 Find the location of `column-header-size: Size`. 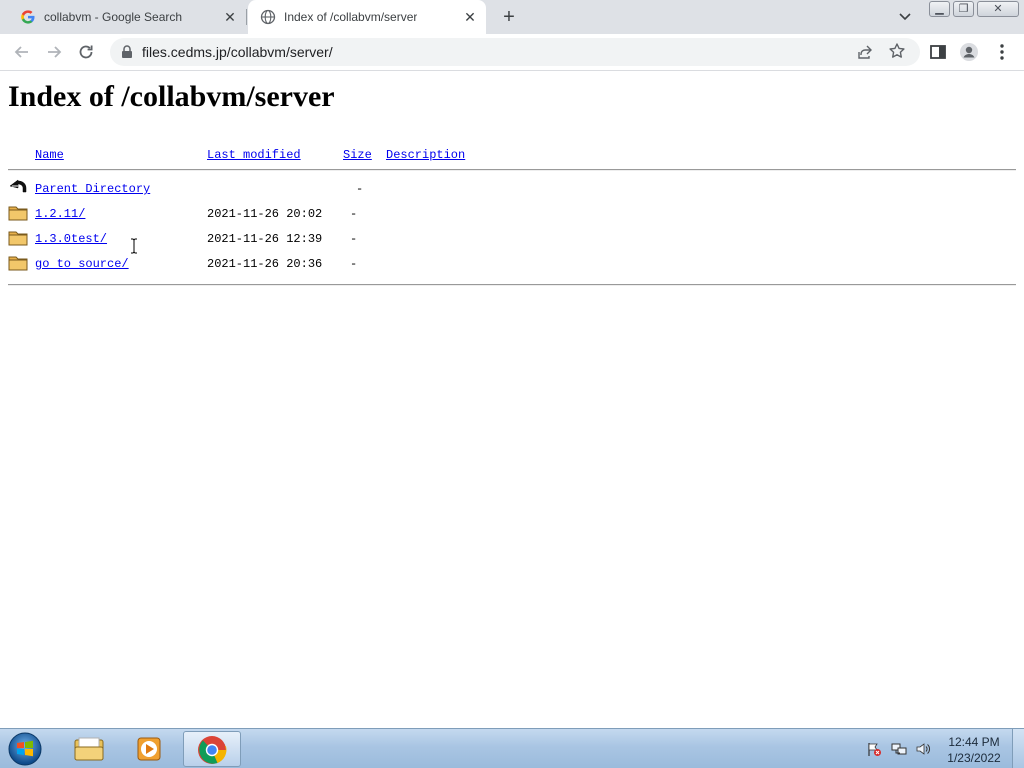

column-header-size: Size is located at coordinates (357, 155).